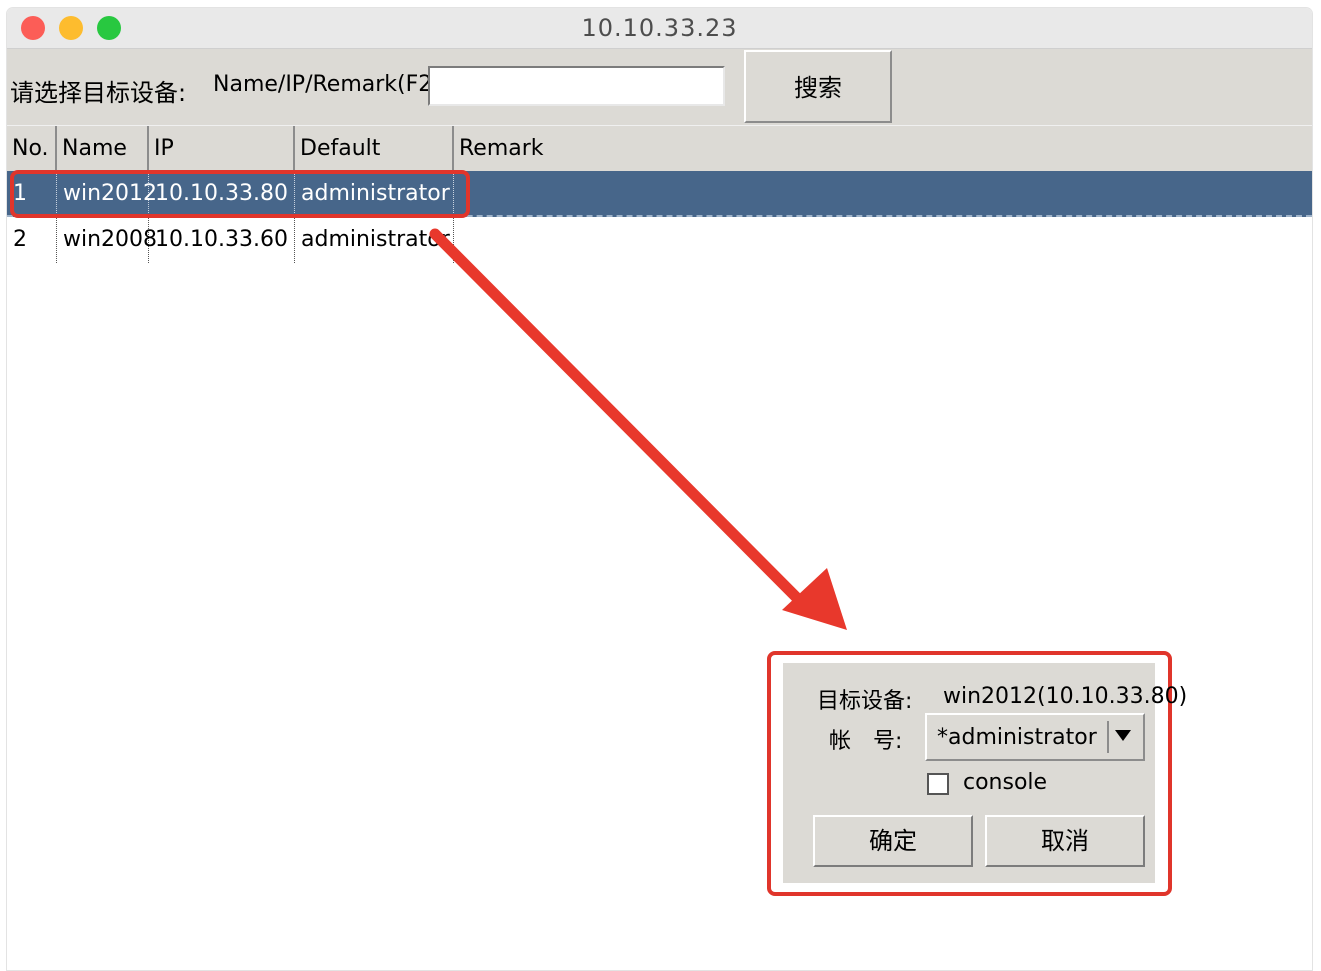 The image size is (1321, 971). What do you see at coordinates (938, 784) in the screenshot?
I see `console-checkbox` at bounding box center [938, 784].